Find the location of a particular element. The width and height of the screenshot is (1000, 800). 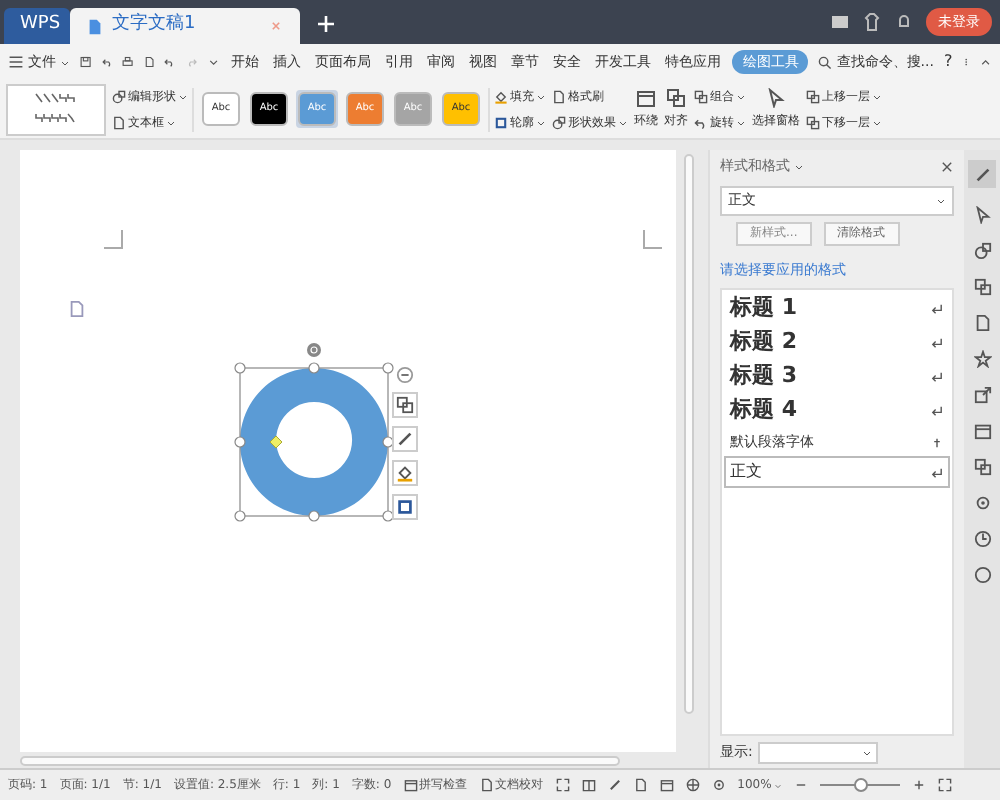

globe-icon is located at coordinates (692, 785).